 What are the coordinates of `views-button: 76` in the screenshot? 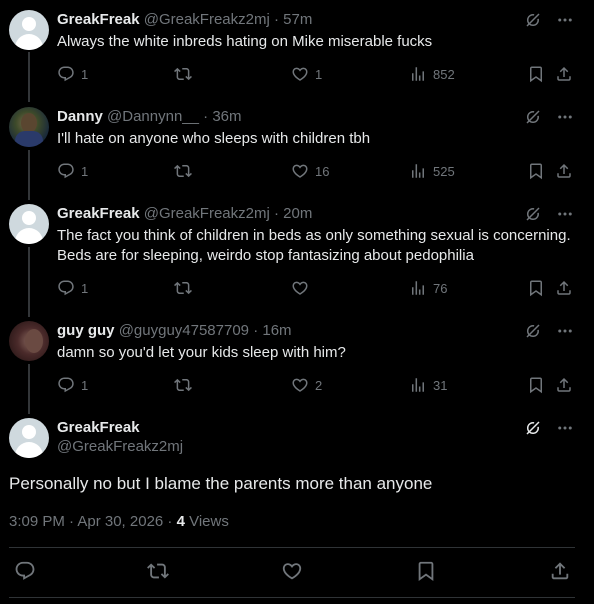 It's located at (428, 288).